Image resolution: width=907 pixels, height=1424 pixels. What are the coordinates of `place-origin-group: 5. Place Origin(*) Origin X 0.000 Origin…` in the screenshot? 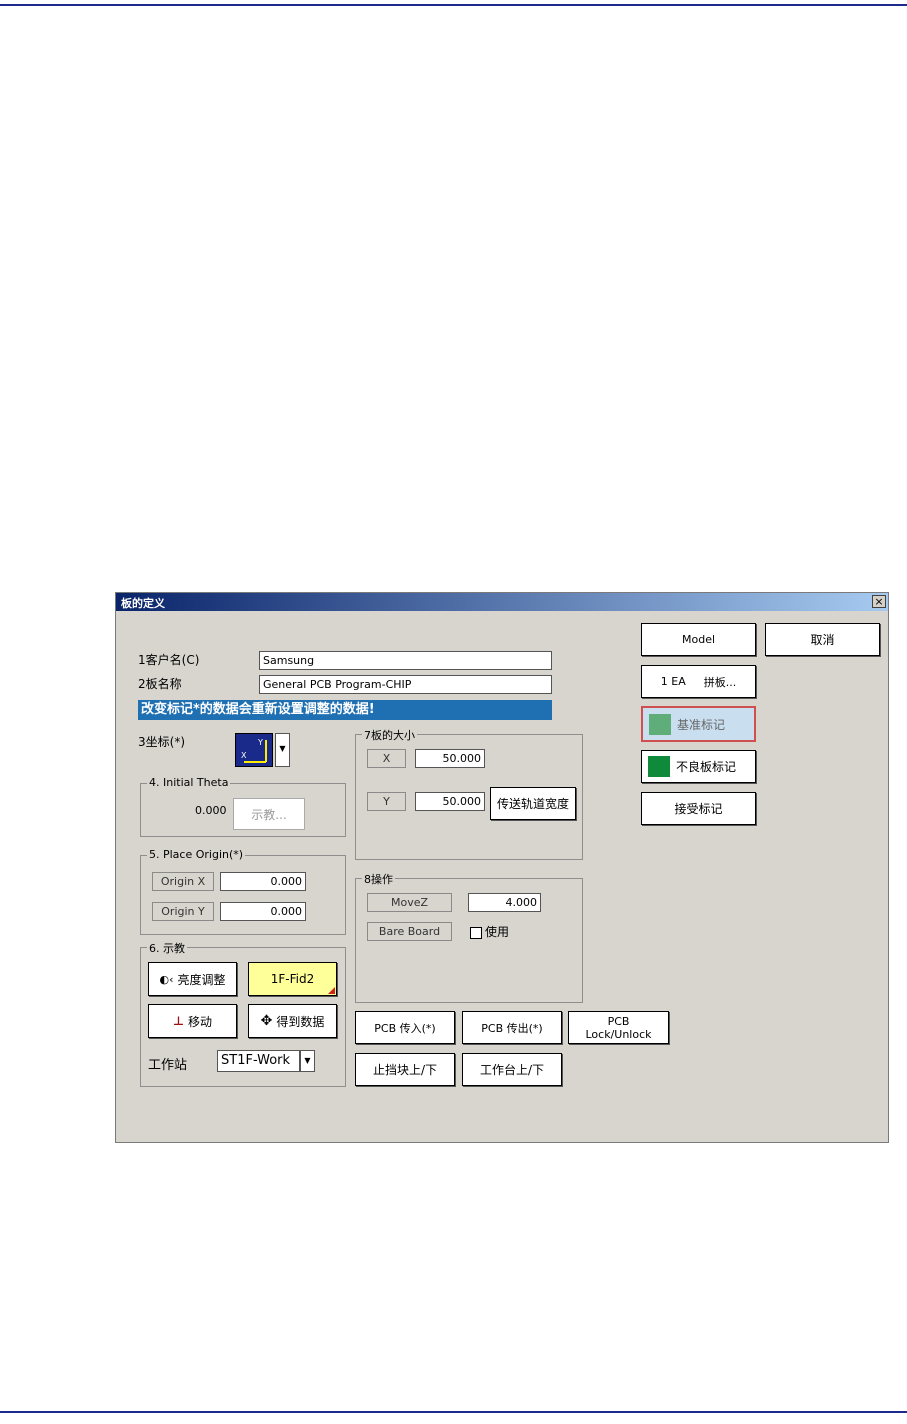 It's located at (243, 891).